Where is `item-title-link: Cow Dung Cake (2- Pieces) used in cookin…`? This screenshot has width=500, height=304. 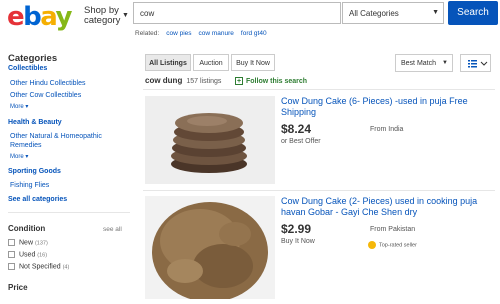
item-title-link: Cow Dung Cake (2- Pieces) used in cookin… is located at coordinates (381, 207).